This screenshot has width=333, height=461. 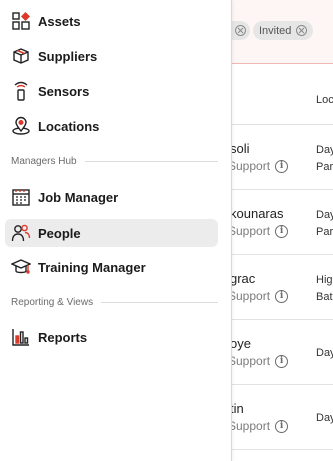 What do you see at coordinates (92, 267) in the screenshot?
I see `sidebar-item-label: Training Manager` at bounding box center [92, 267].